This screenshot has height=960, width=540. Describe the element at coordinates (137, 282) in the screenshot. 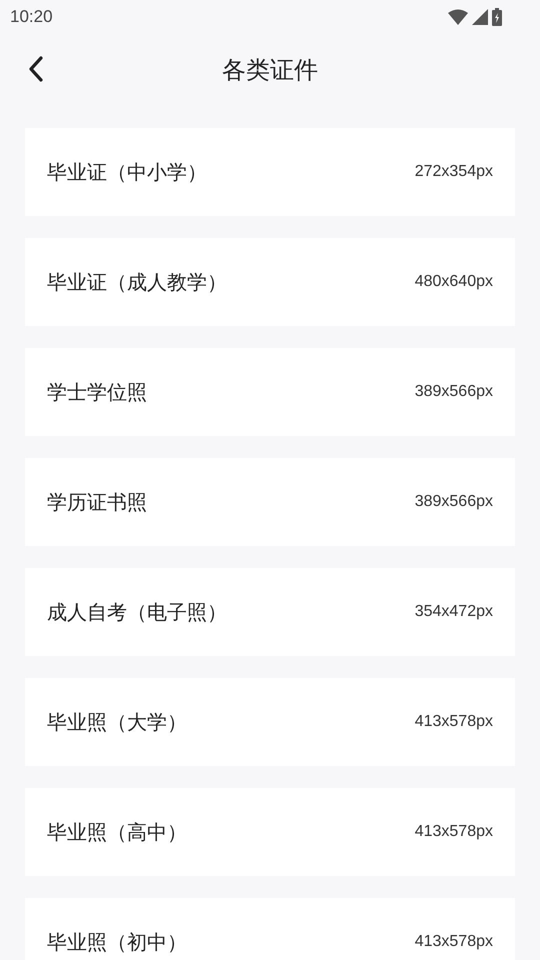

I see `item-name: 毕业证（成人教学）` at that location.